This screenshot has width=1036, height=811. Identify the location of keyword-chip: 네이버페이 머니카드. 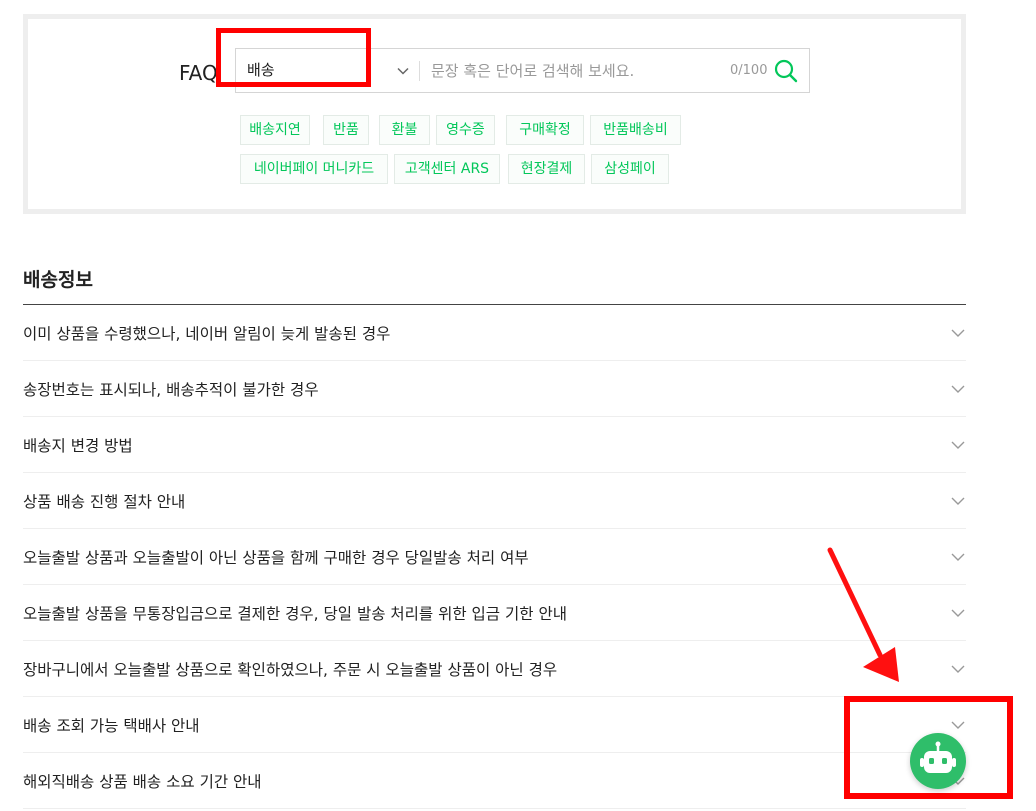
(314, 169).